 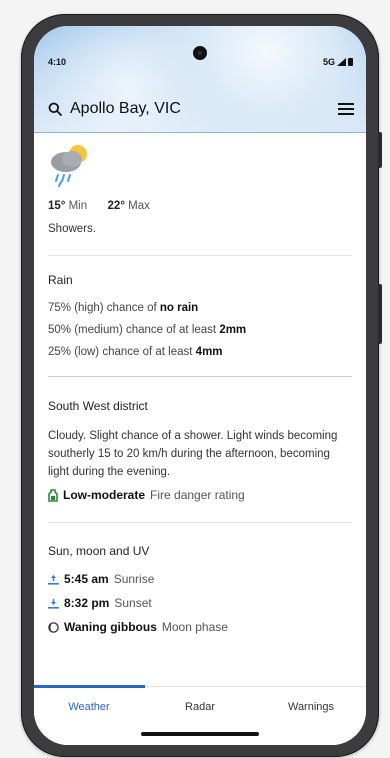 I want to click on rain-line: 50% (medium) chance of at least 2mm, so click(x=200, y=330).